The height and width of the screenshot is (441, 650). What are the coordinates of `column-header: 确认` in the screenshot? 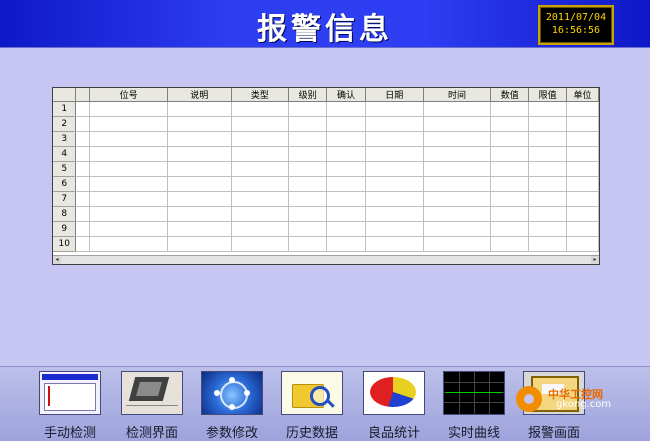 It's located at (346, 95).